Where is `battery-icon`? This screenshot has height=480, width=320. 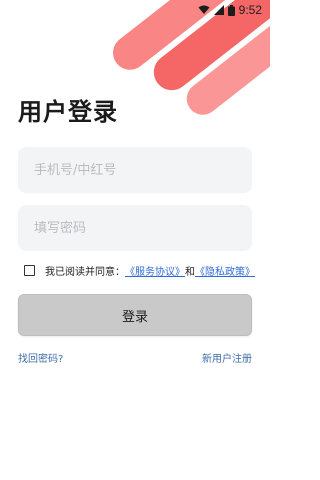 battery-icon is located at coordinates (231, 10).